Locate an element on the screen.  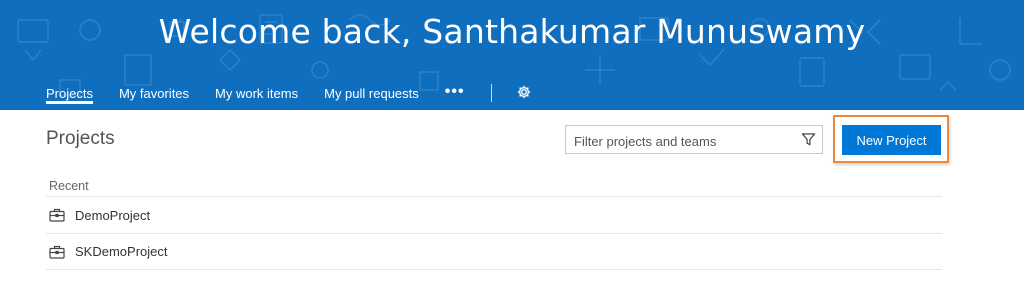
list-item: SKDemoProject is located at coordinates (494, 251).